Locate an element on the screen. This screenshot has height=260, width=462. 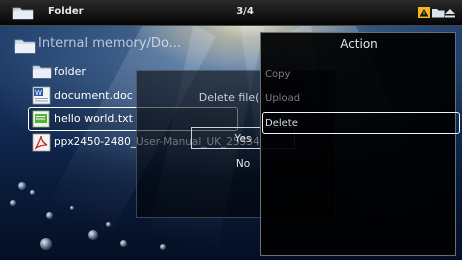
file-name: document.doc is located at coordinates (93, 95).